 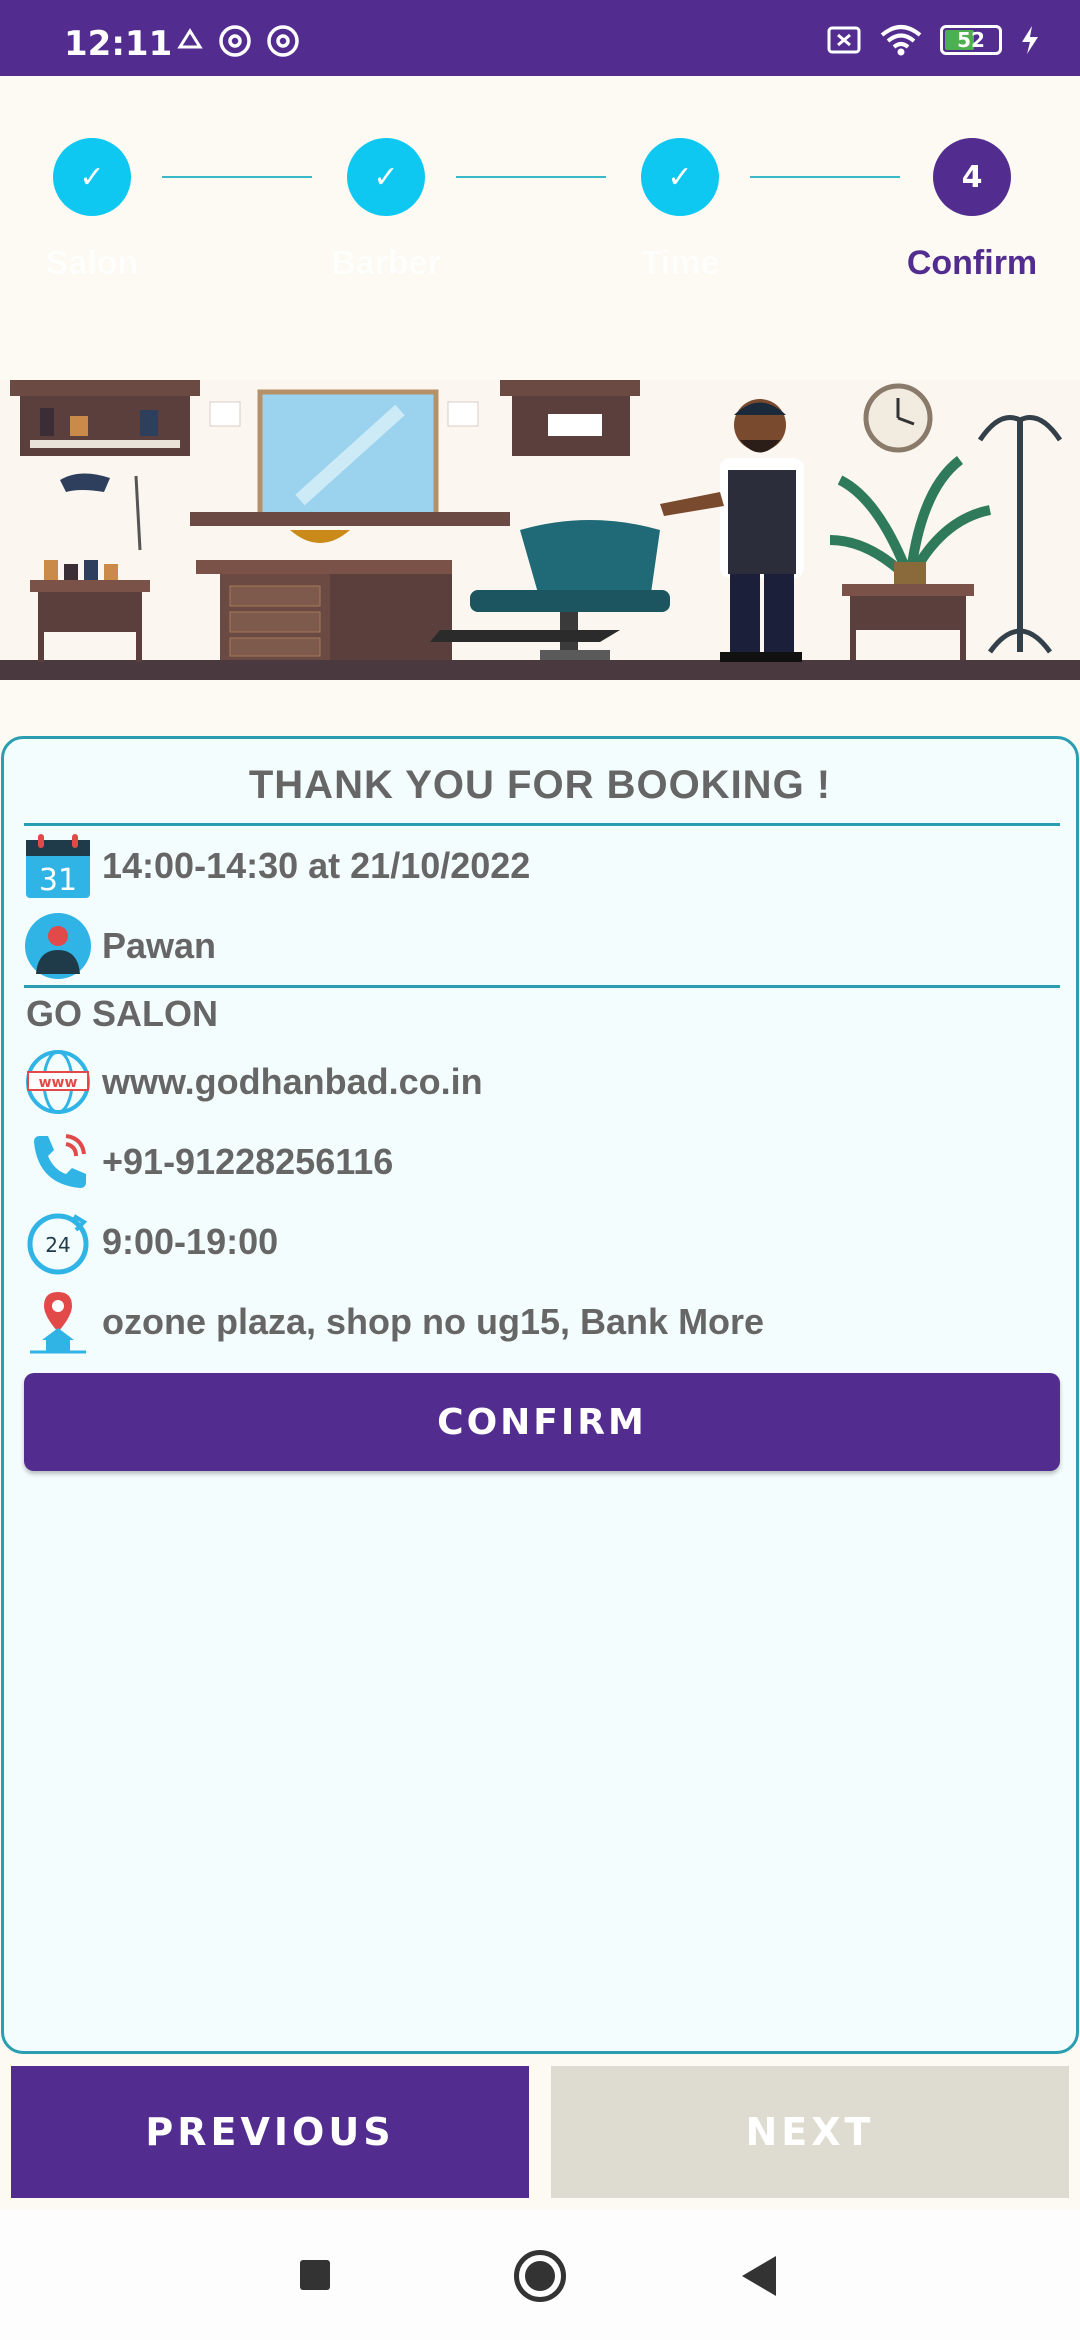 I want to click on hours-row: 24 9:00-19:00, so click(x=151, y=1242).